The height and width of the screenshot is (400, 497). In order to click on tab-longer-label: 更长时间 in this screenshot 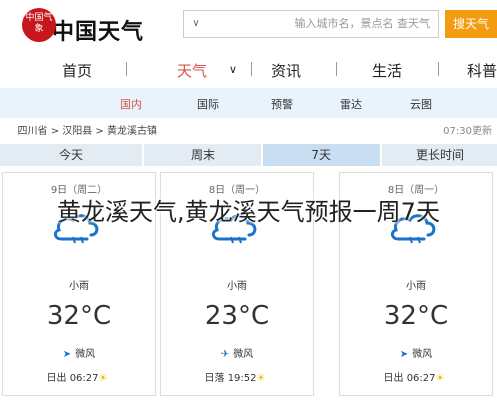, I will do `click(439, 155)`.